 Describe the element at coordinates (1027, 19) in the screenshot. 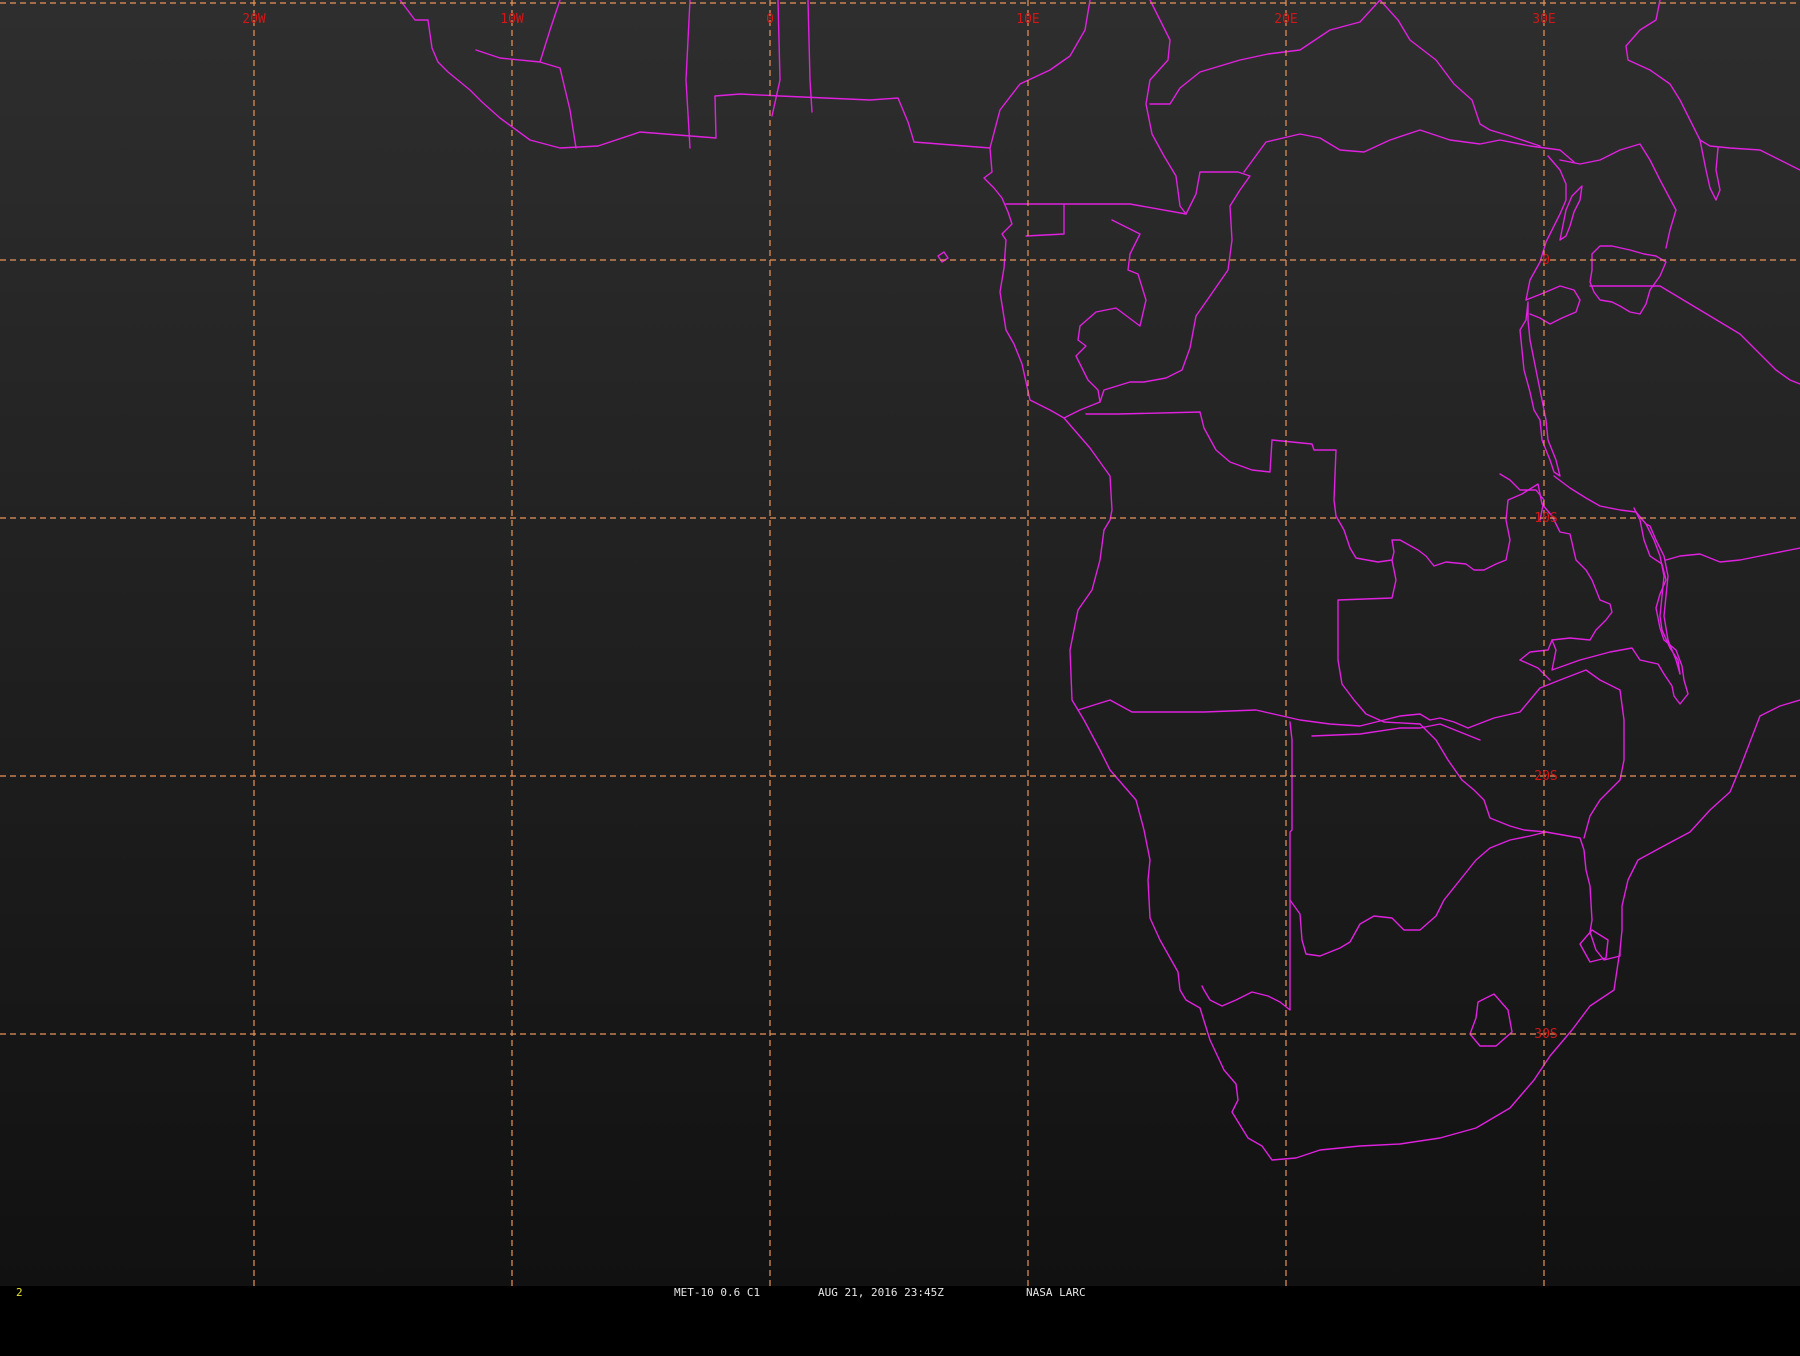

I see `longitude-label: 10E` at that location.